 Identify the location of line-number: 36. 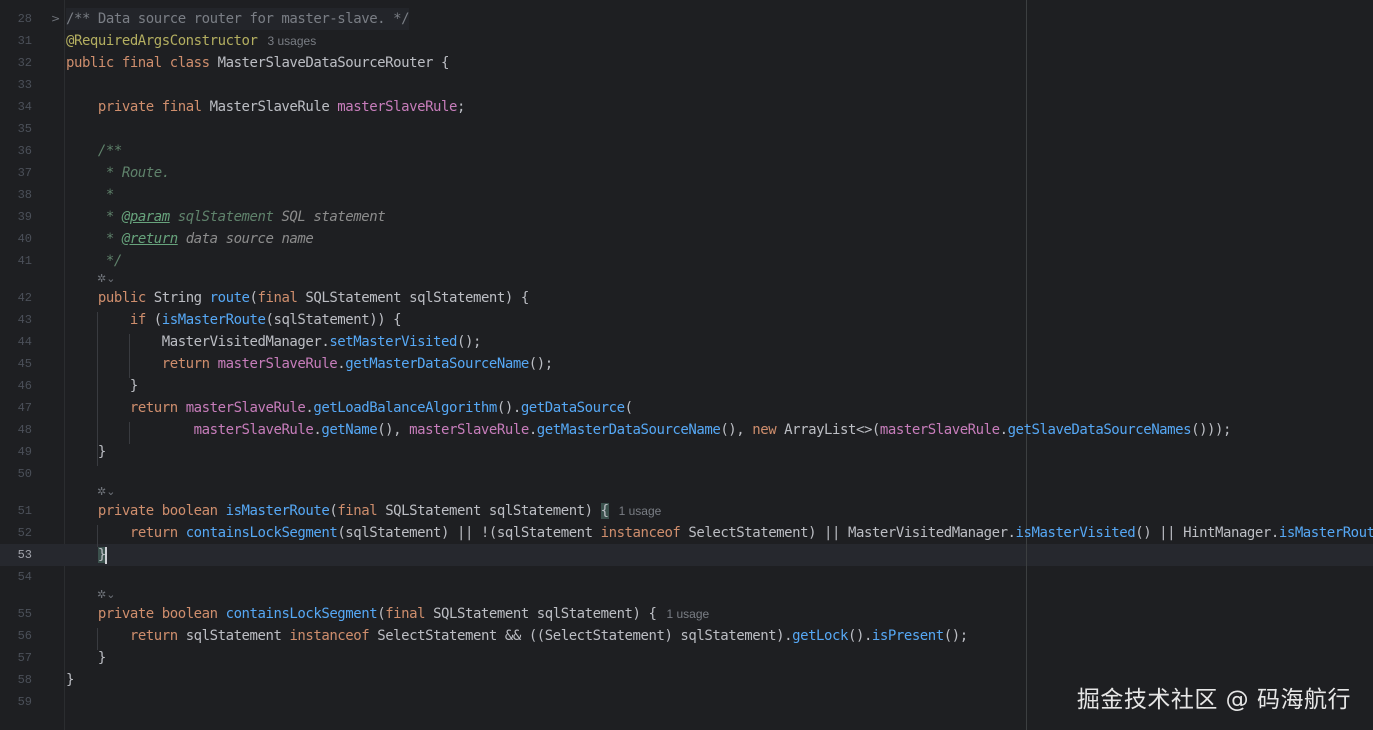
(16, 151).